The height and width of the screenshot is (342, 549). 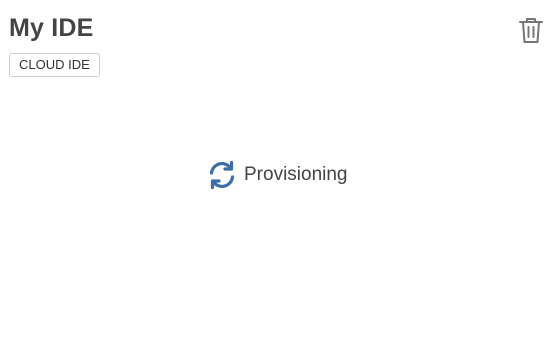 I want to click on status-label: Provisioning, so click(x=296, y=174).